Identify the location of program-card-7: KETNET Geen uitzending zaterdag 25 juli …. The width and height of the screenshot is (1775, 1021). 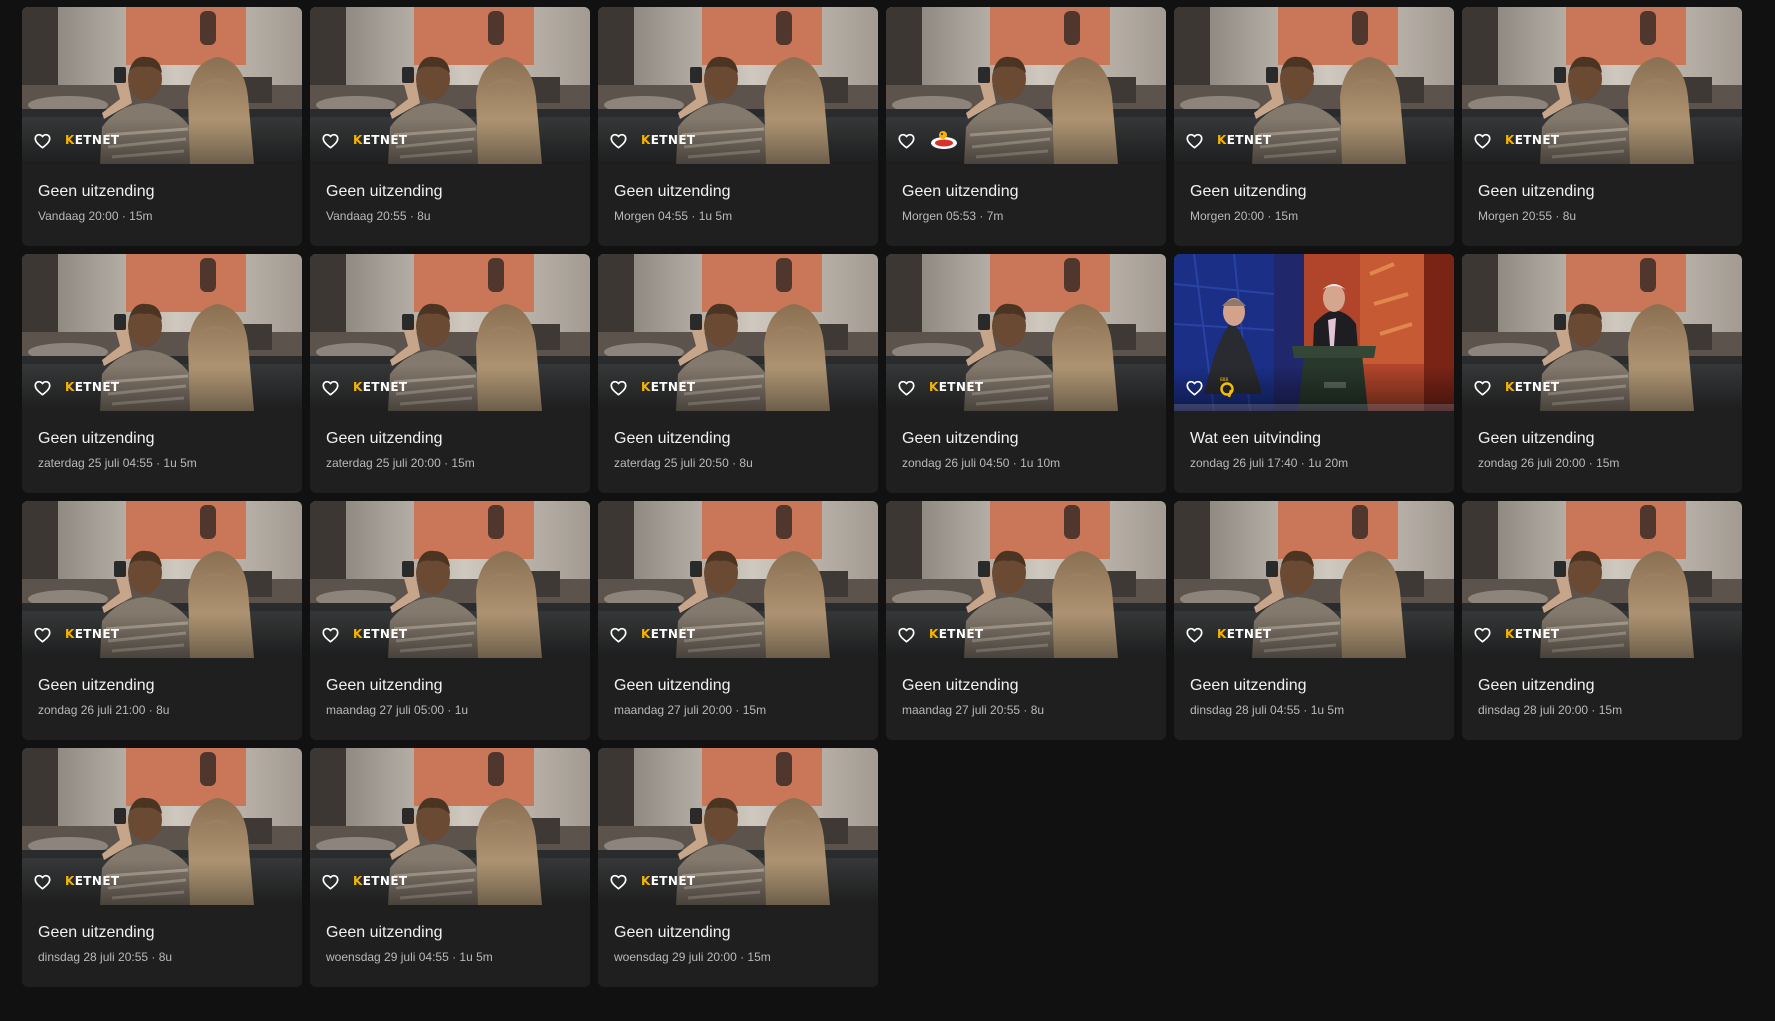
(162, 373).